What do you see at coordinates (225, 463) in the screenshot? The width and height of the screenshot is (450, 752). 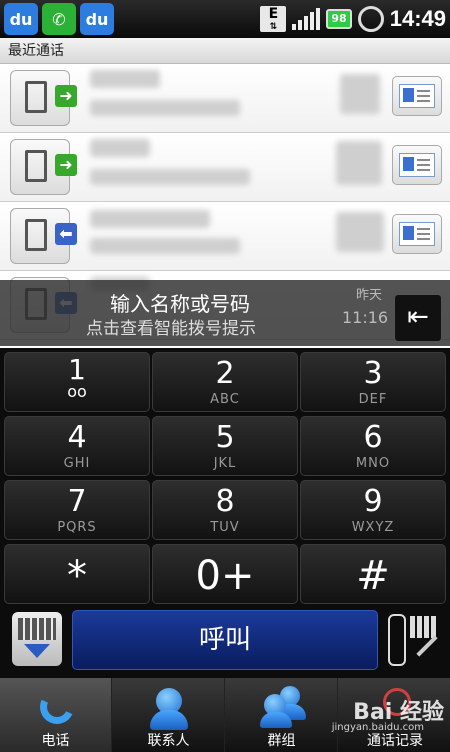 I see `key-letters: JKL` at bounding box center [225, 463].